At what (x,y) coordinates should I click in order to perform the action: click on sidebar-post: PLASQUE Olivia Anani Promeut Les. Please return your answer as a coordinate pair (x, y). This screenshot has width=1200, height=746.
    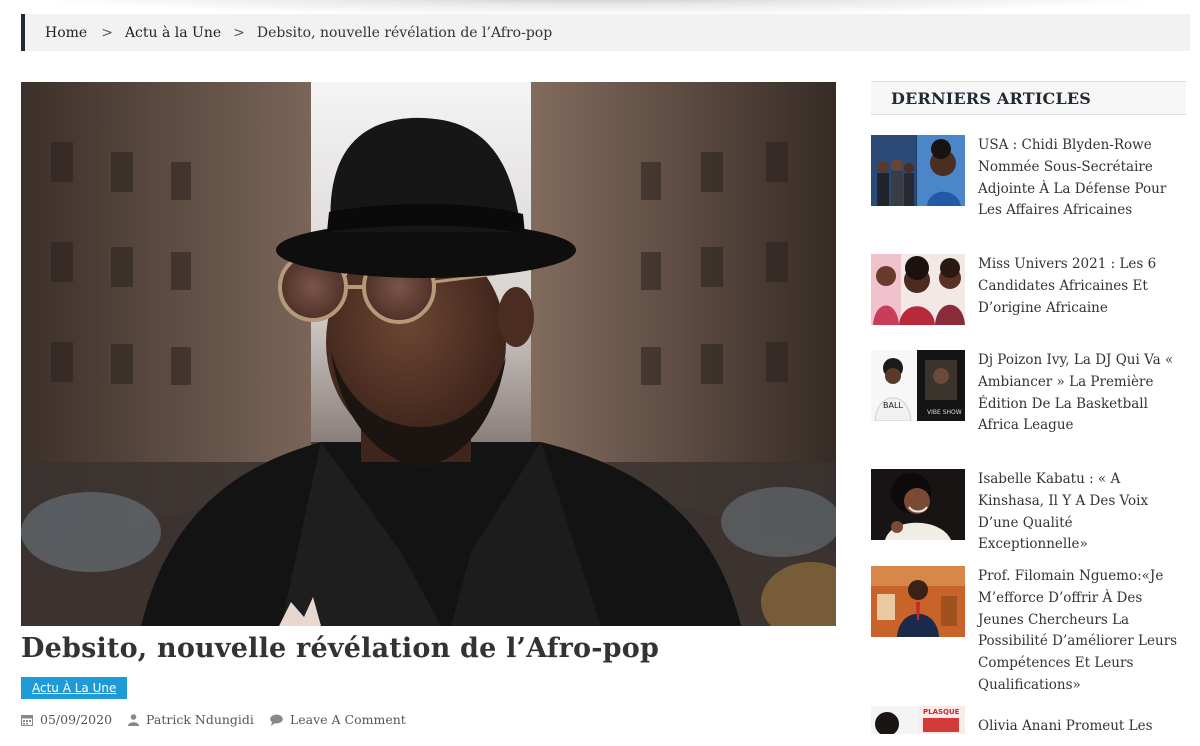
    Looking at the image, I should click on (1028, 726).